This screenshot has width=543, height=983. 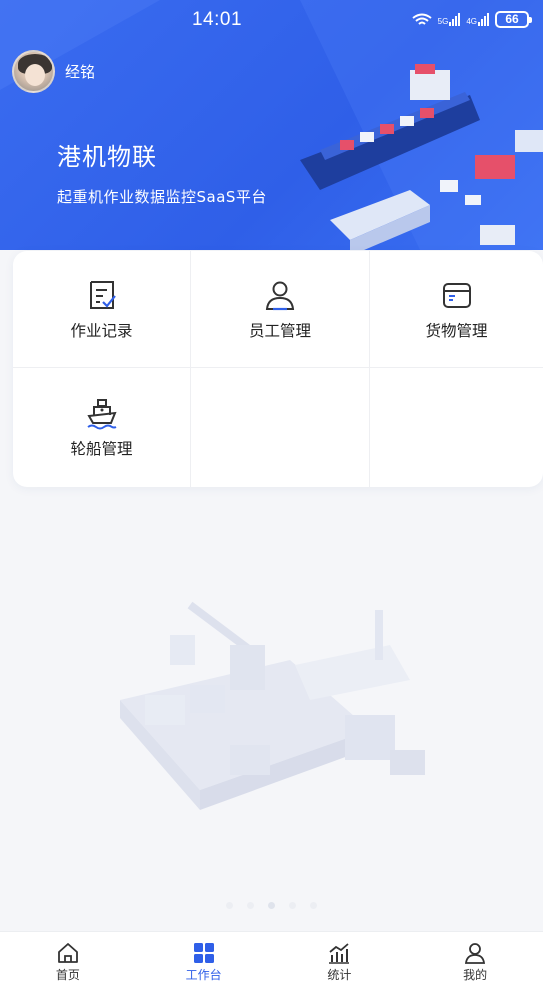 What do you see at coordinates (456, 295) in the screenshot?
I see `cargo-box-icon` at bounding box center [456, 295].